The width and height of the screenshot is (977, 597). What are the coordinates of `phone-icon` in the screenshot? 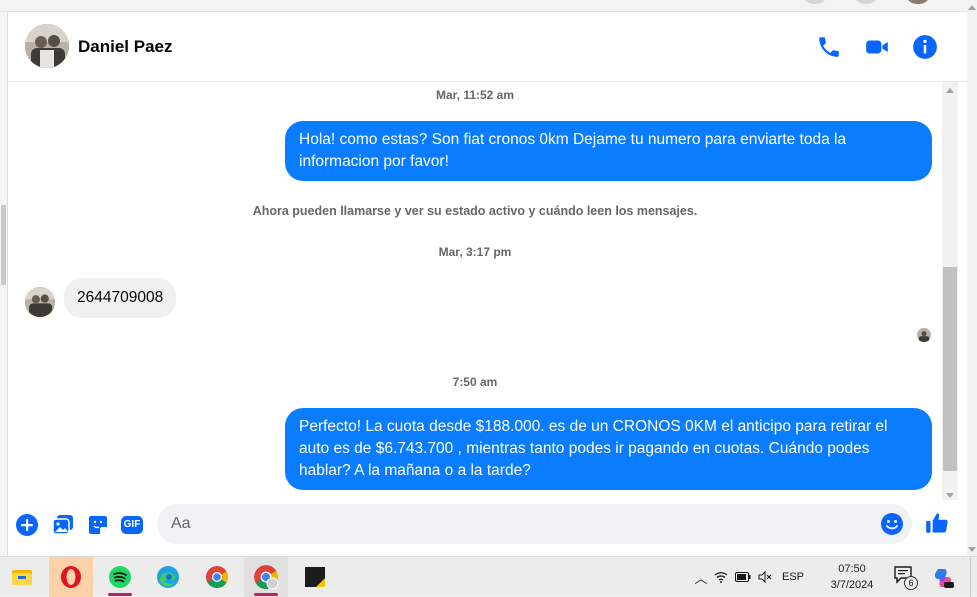 It's located at (829, 47).